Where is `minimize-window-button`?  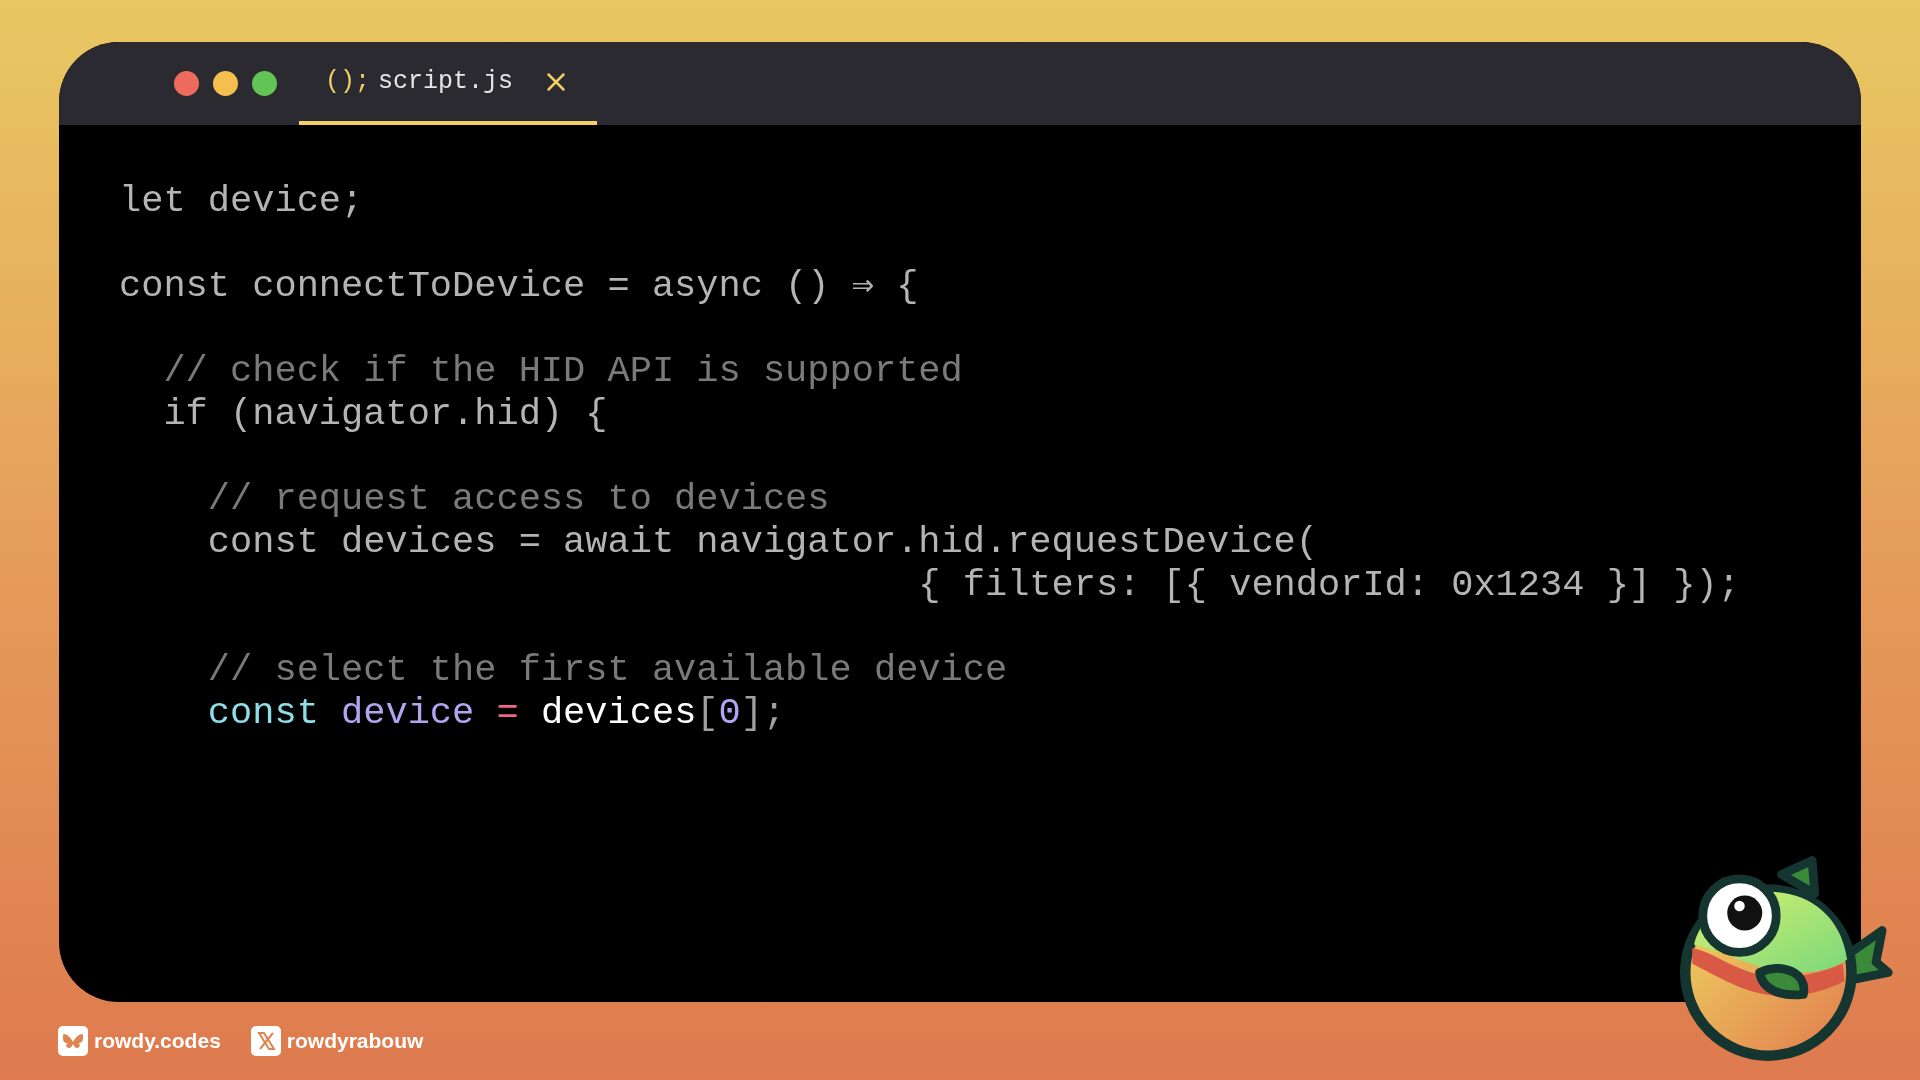 minimize-window-button is located at coordinates (225, 83).